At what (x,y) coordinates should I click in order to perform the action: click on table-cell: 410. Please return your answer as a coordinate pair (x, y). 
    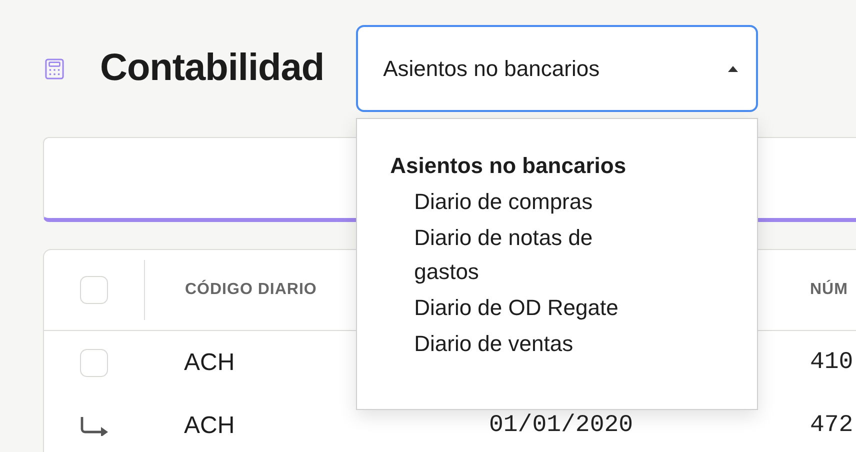
    Looking at the image, I should click on (832, 362).